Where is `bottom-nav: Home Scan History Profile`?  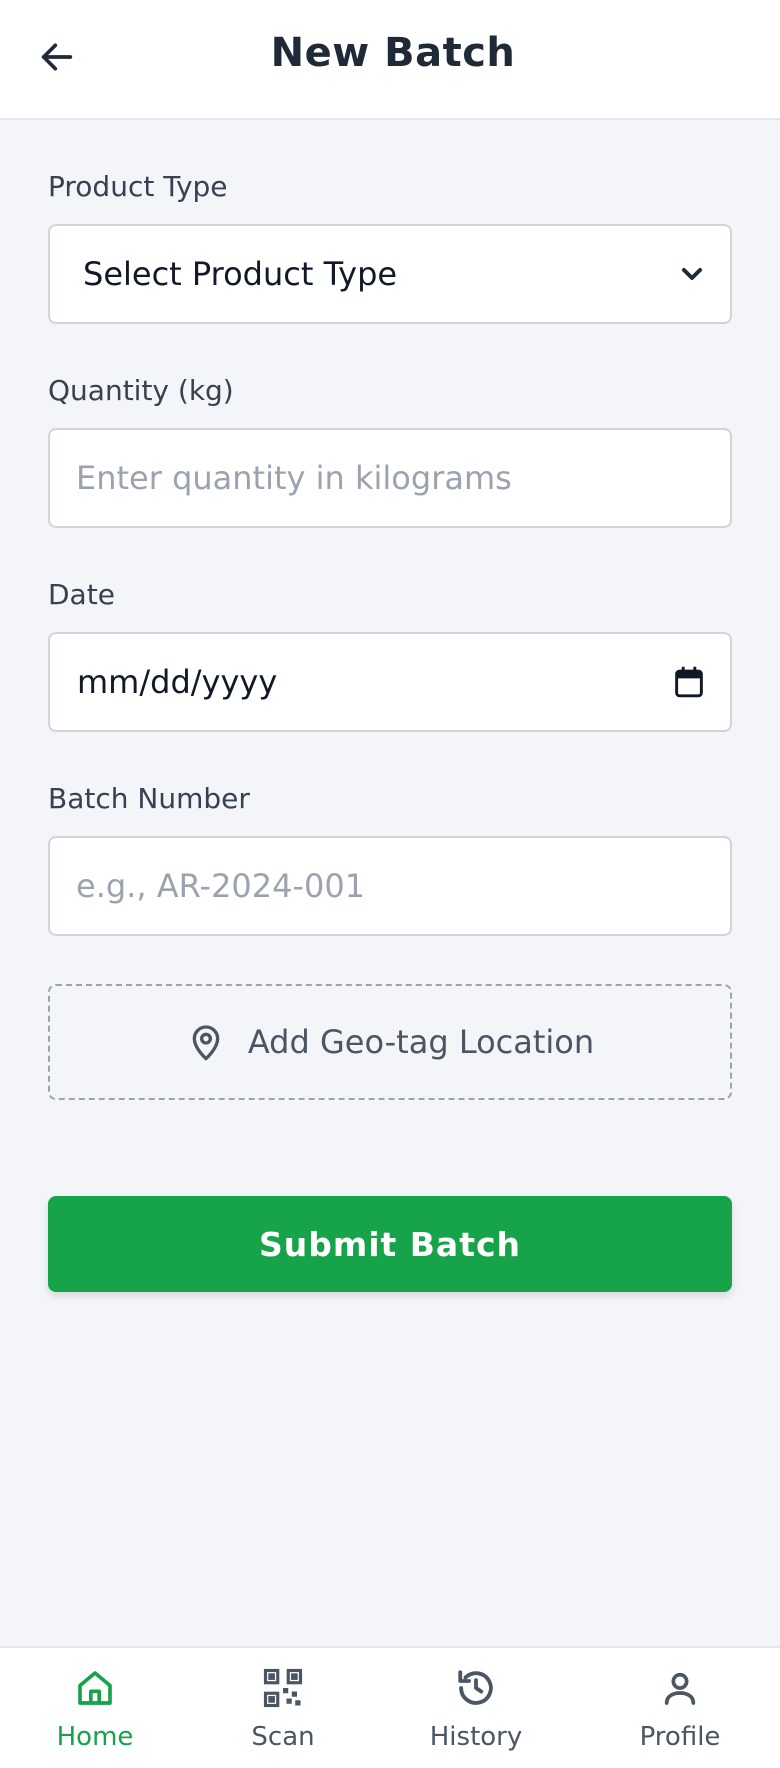 bottom-nav: Home Scan History Profile is located at coordinates (390, 1707).